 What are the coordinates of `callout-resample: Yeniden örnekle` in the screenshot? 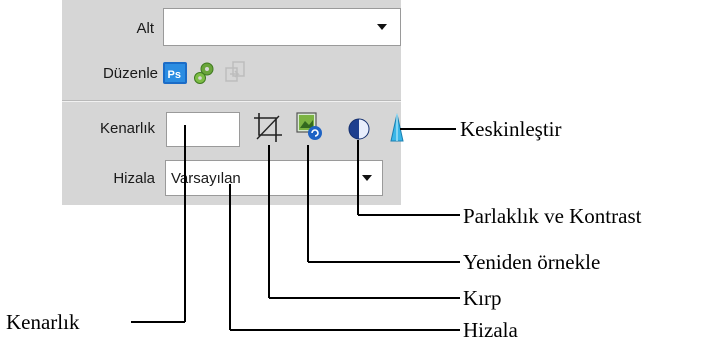 It's located at (532, 262).